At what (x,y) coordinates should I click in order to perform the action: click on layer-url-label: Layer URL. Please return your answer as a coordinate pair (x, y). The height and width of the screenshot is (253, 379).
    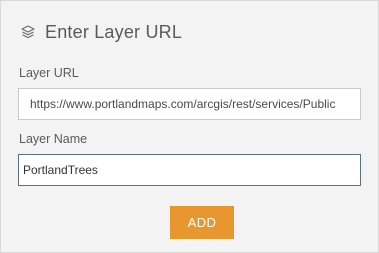
    Looking at the image, I should click on (49, 73).